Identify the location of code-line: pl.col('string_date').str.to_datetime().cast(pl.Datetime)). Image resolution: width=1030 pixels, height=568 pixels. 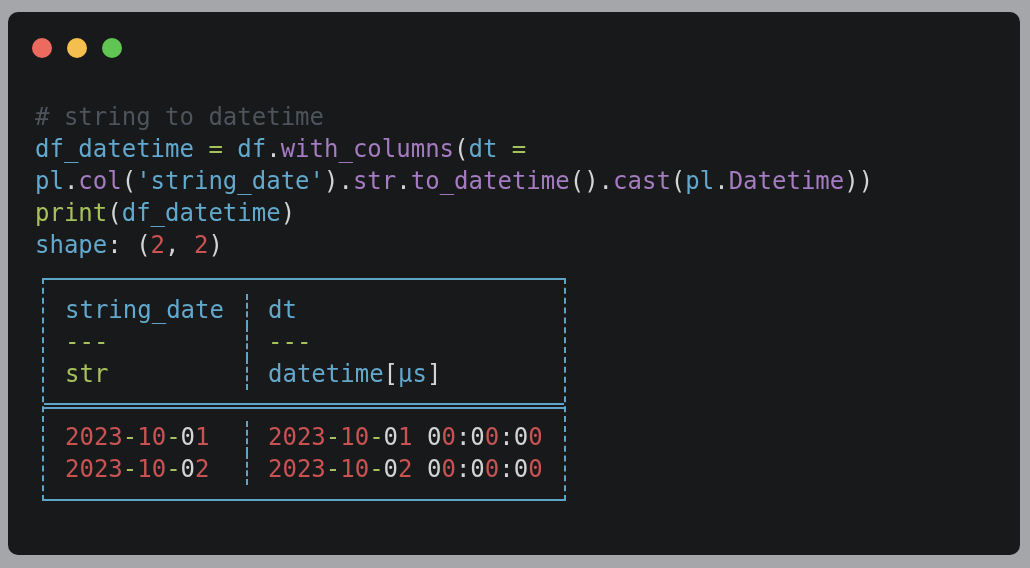
(455, 181).